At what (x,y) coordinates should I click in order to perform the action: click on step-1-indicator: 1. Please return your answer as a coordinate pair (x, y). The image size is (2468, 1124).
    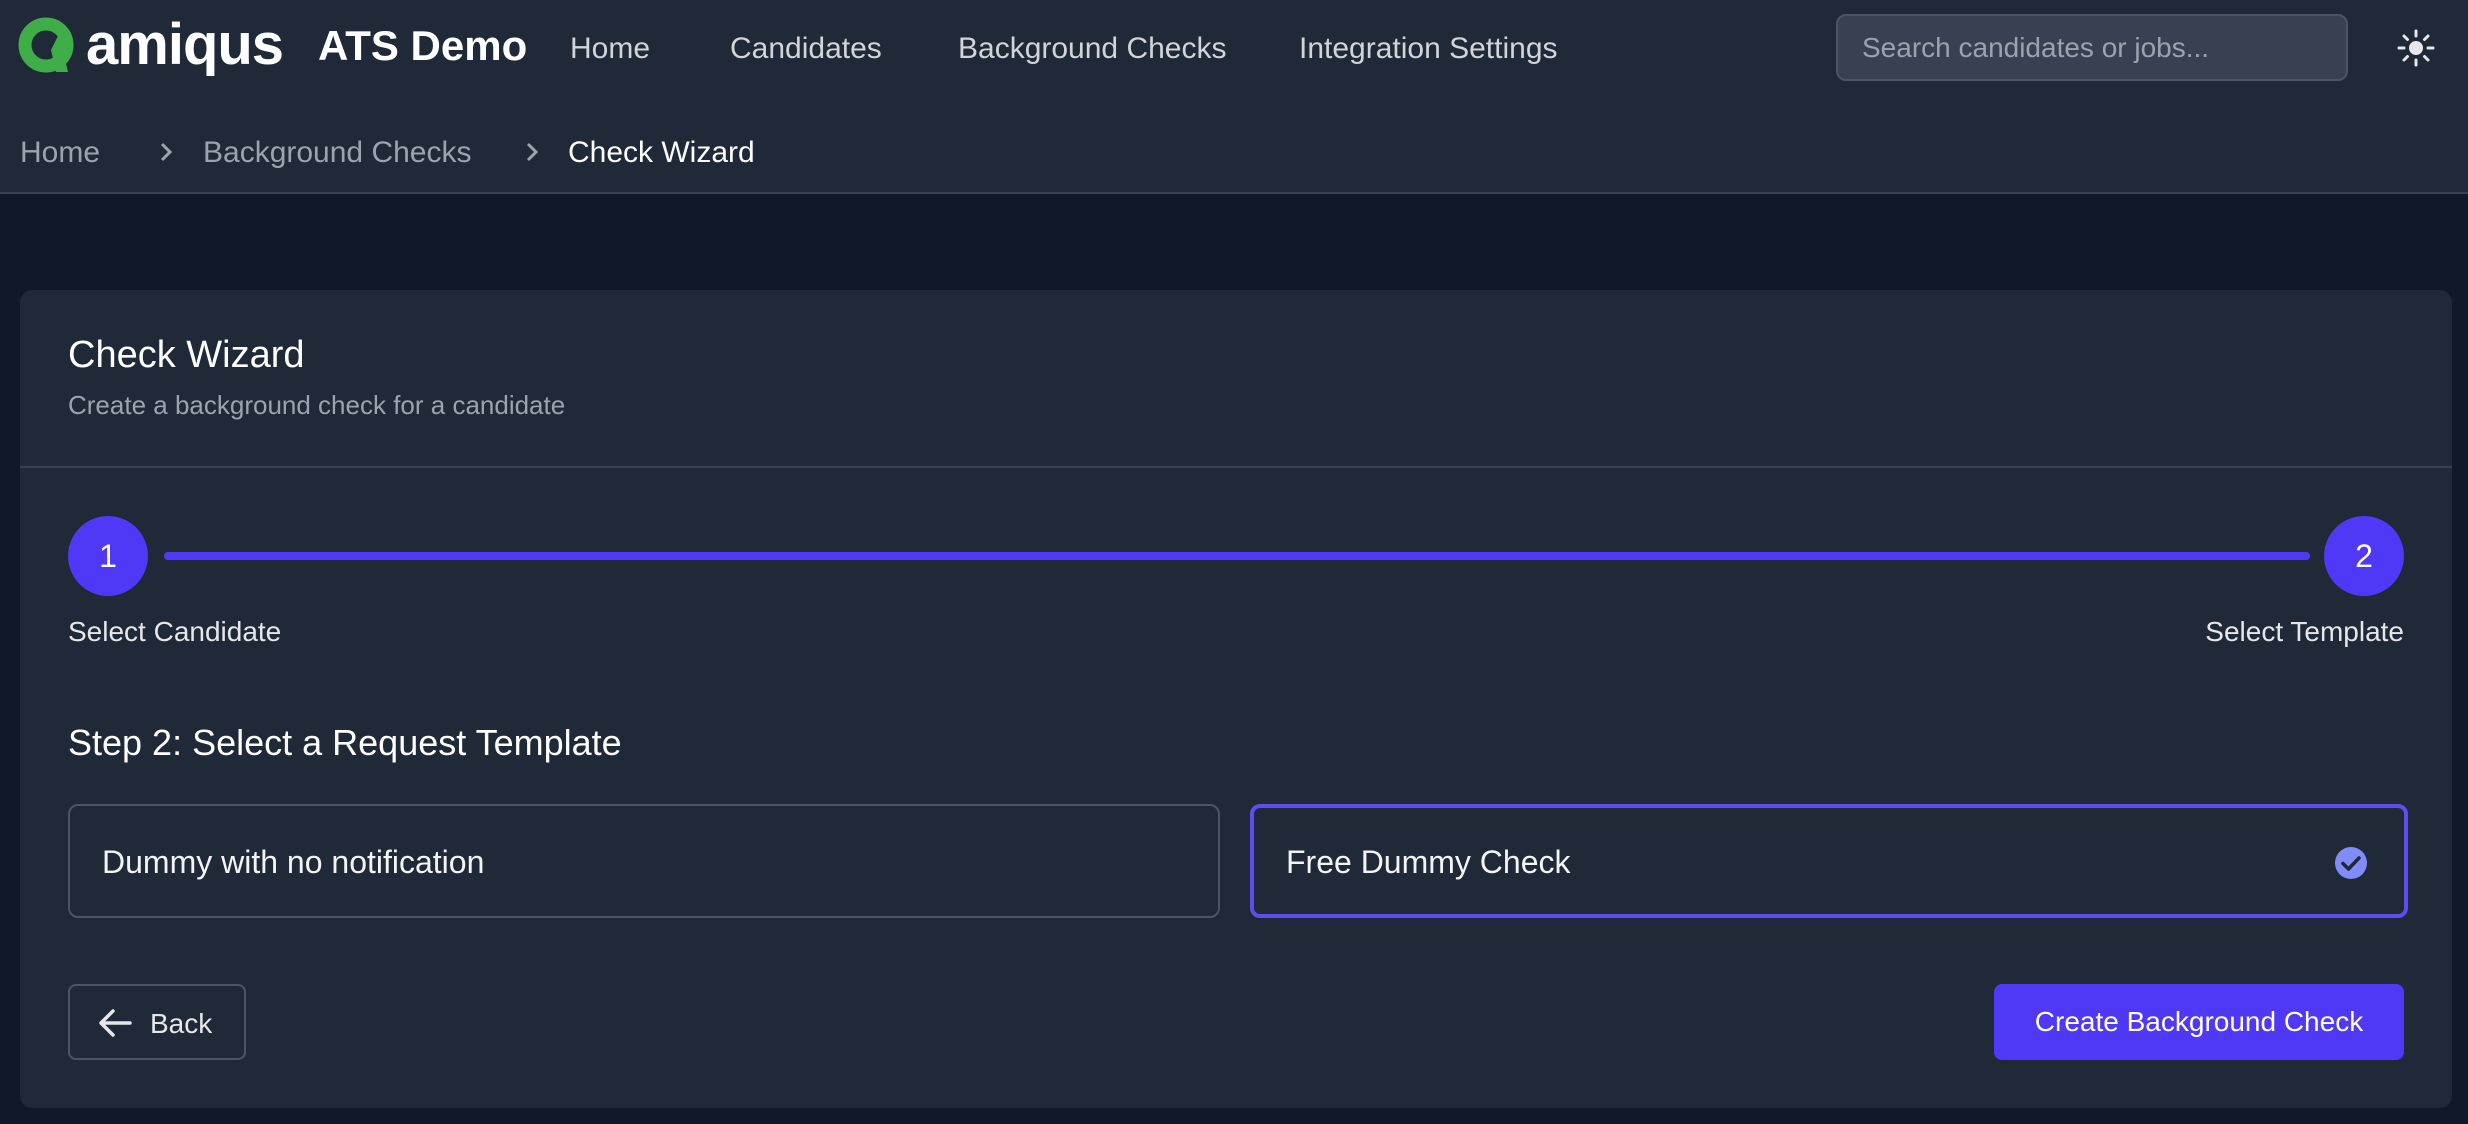
    Looking at the image, I should click on (108, 556).